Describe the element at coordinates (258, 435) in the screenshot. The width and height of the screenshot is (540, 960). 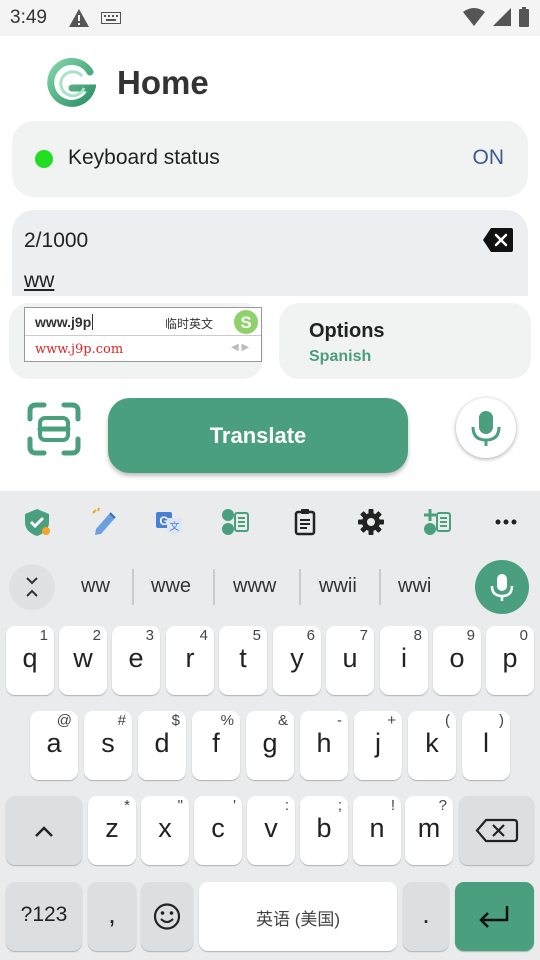
I see `translate-button: Translate` at that location.